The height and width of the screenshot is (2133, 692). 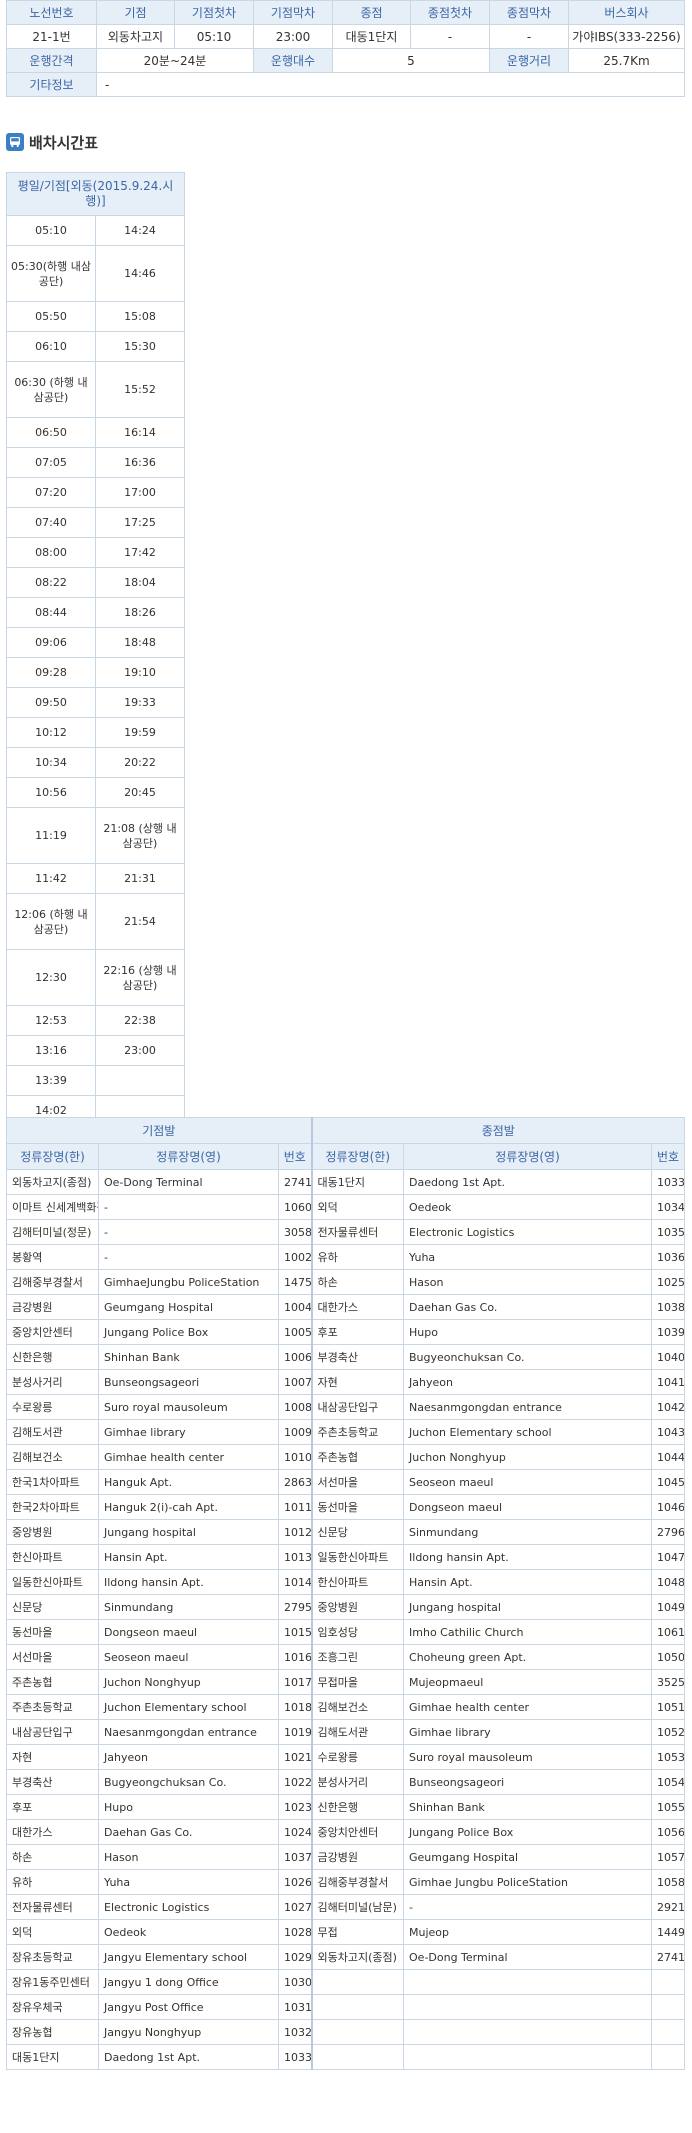 I want to click on end-stop-number: 1047, so click(x=668, y=1557).